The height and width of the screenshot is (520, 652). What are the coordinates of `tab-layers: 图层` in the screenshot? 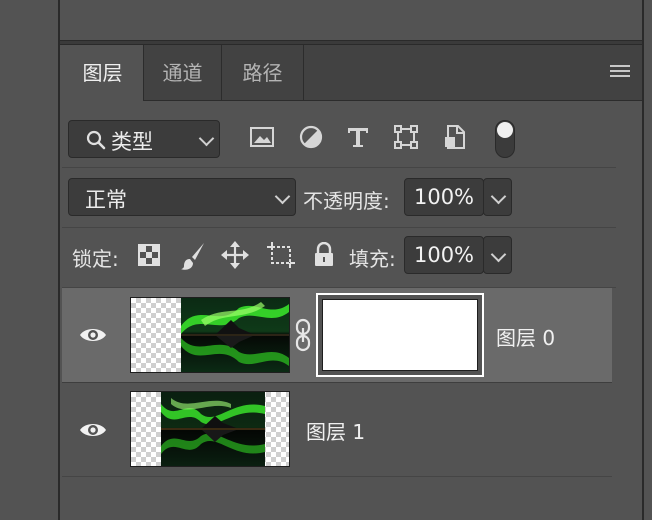 It's located at (103, 73).